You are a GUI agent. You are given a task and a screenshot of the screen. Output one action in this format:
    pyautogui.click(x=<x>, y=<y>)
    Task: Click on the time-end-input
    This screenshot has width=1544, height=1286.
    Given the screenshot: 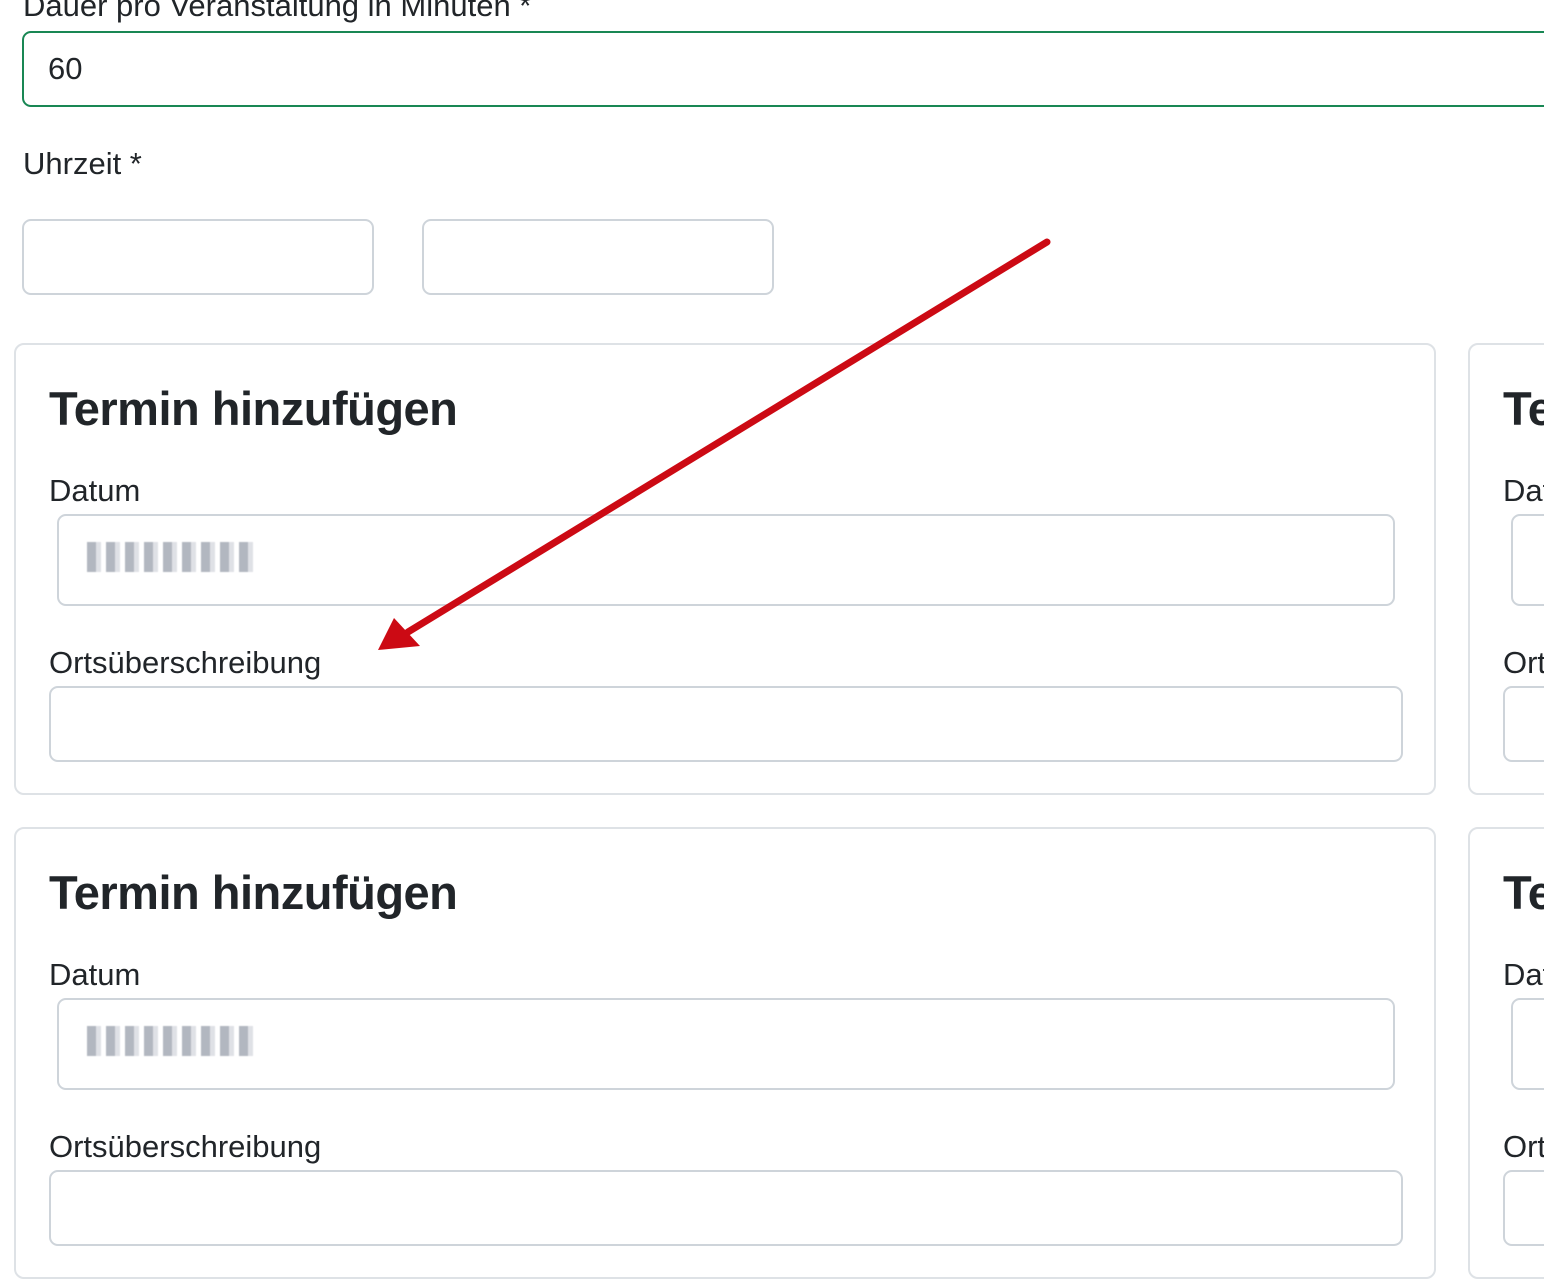 What is the action you would take?
    pyautogui.click(x=598, y=257)
    